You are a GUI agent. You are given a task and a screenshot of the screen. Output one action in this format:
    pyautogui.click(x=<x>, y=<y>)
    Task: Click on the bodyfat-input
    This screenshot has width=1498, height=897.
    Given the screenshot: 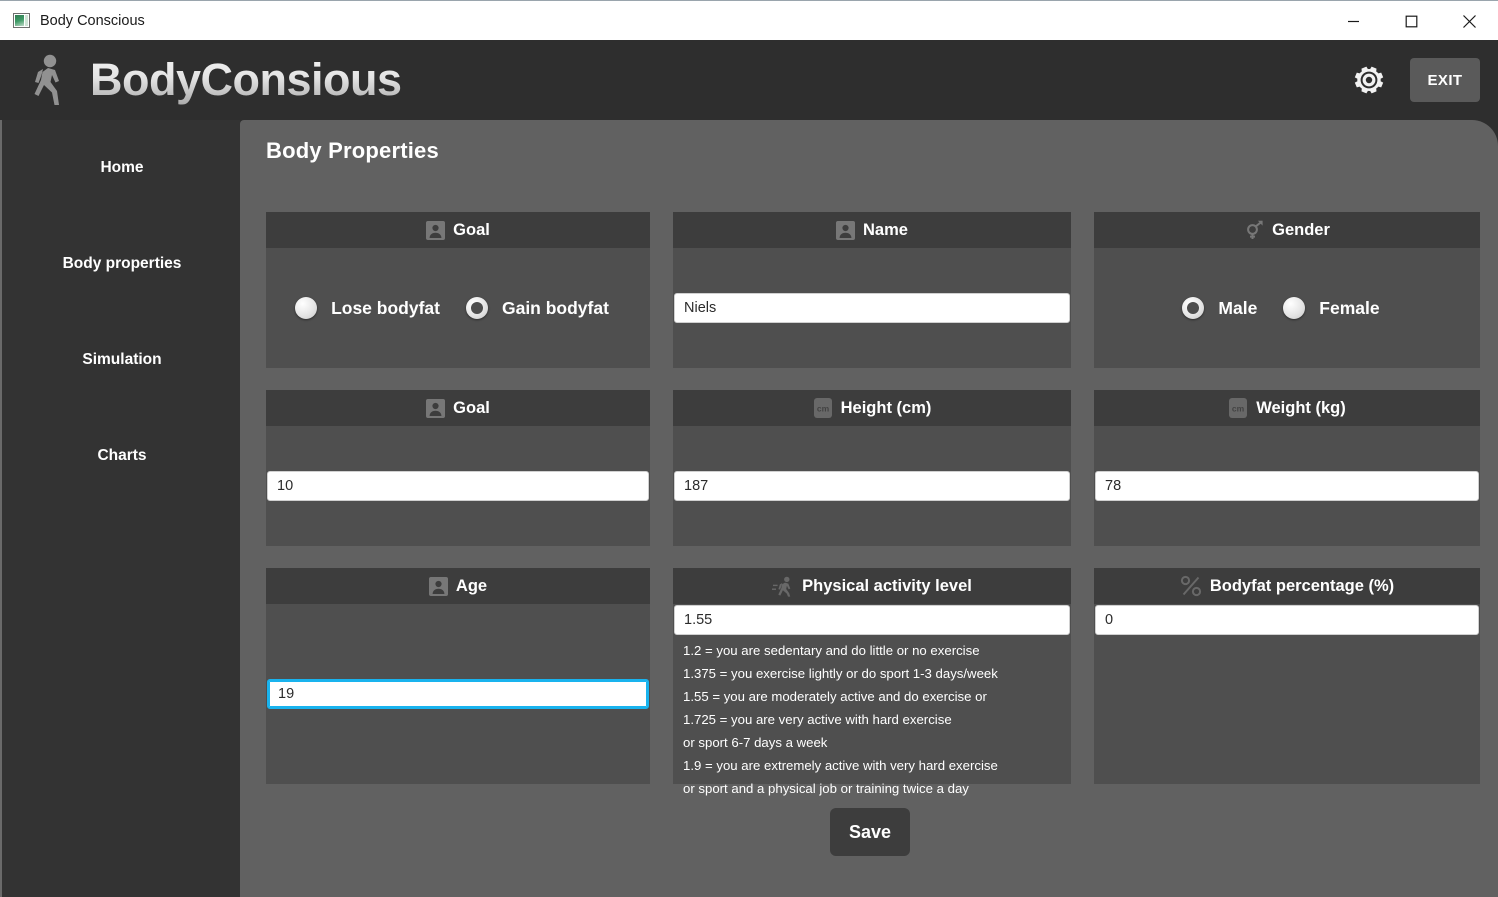 What is the action you would take?
    pyautogui.click(x=1287, y=620)
    